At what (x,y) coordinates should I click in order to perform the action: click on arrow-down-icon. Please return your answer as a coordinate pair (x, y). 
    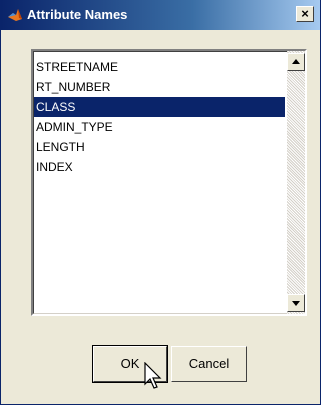
    Looking at the image, I should click on (296, 303).